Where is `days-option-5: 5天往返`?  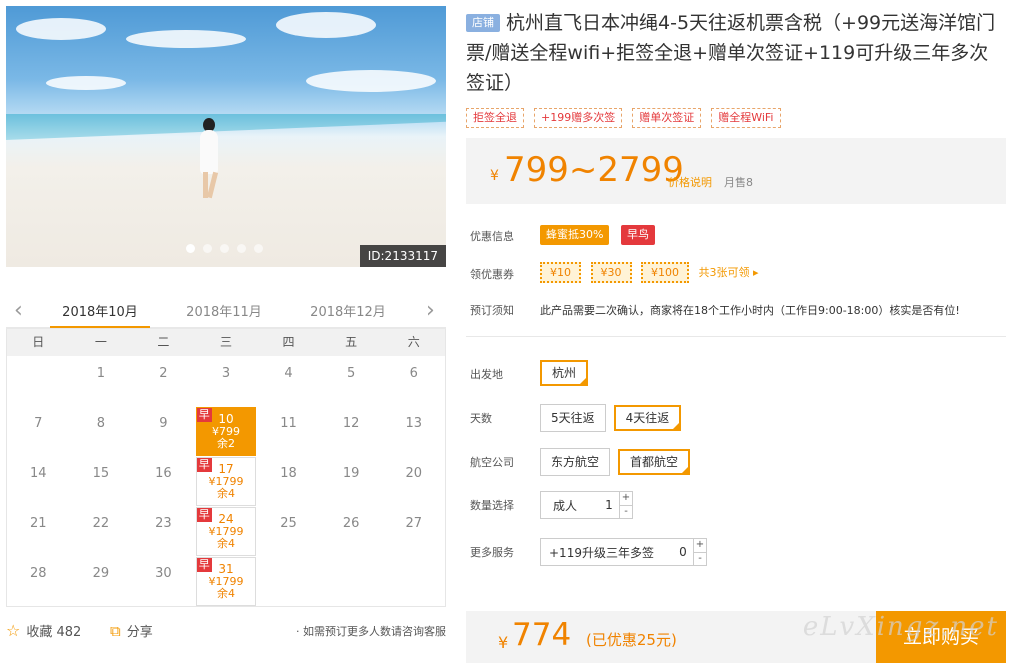 days-option-5: 5天往返 is located at coordinates (573, 418).